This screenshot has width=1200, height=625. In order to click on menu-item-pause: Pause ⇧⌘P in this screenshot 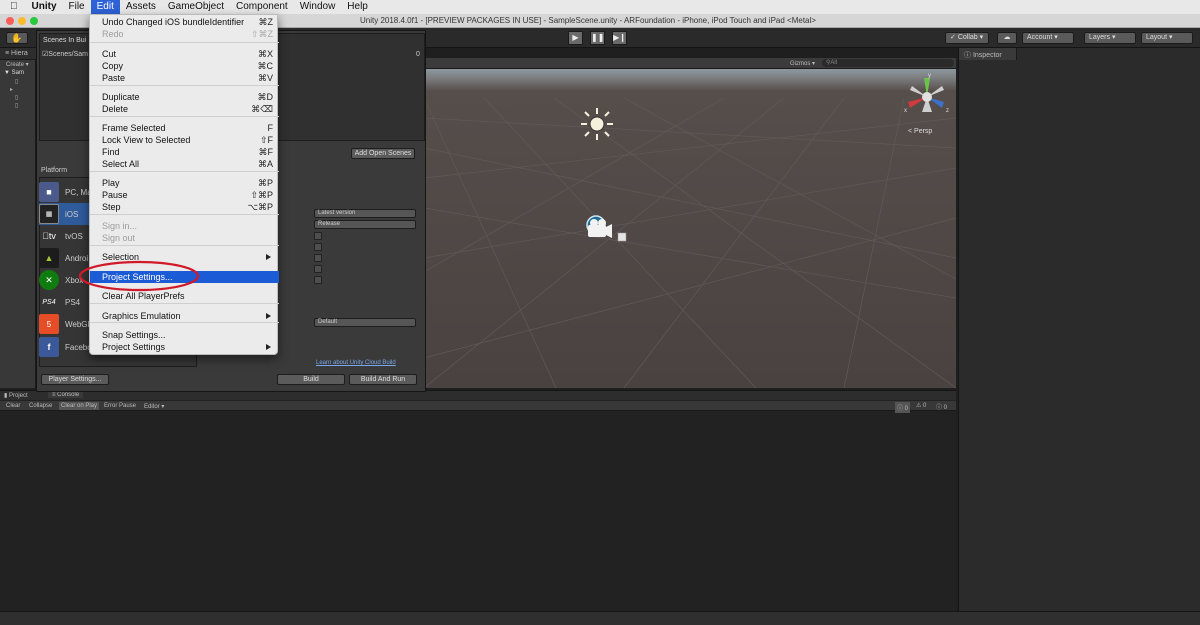, I will do `click(184, 195)`.